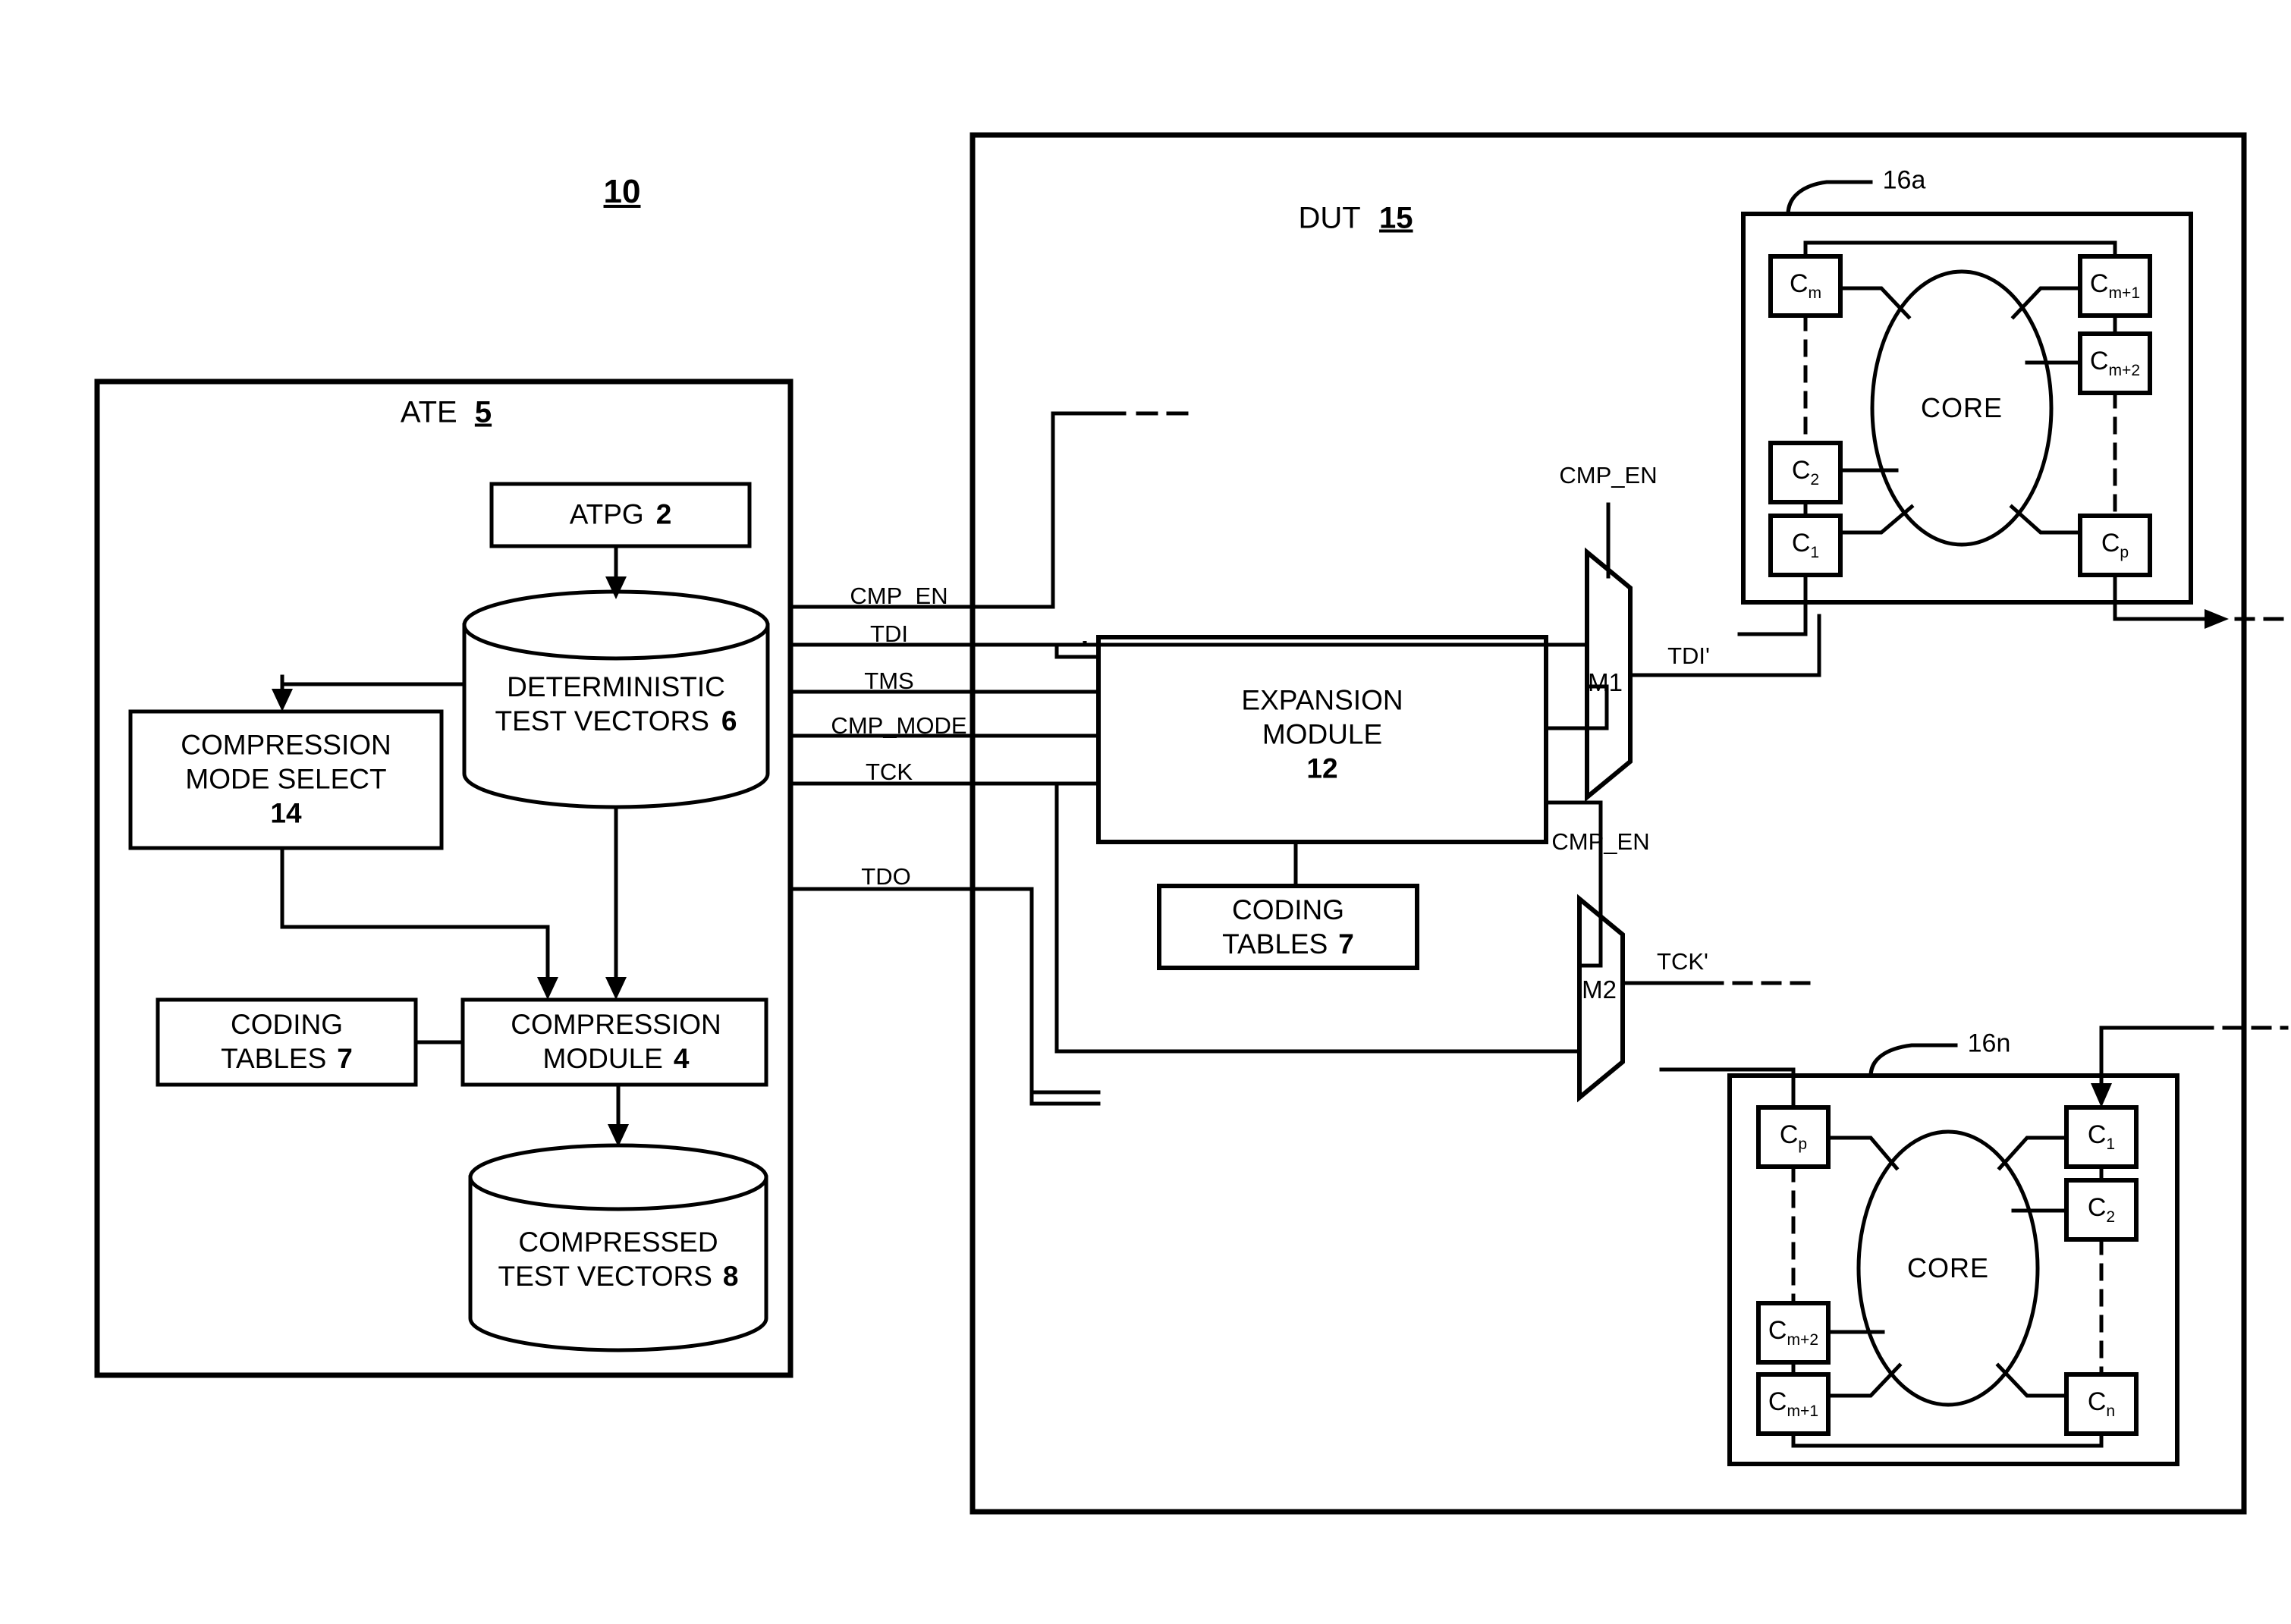  What do you see at coordinates (1573, 884) in the screenshot?
I see `line-em-to-m2` at bounding box center [1573, 884].